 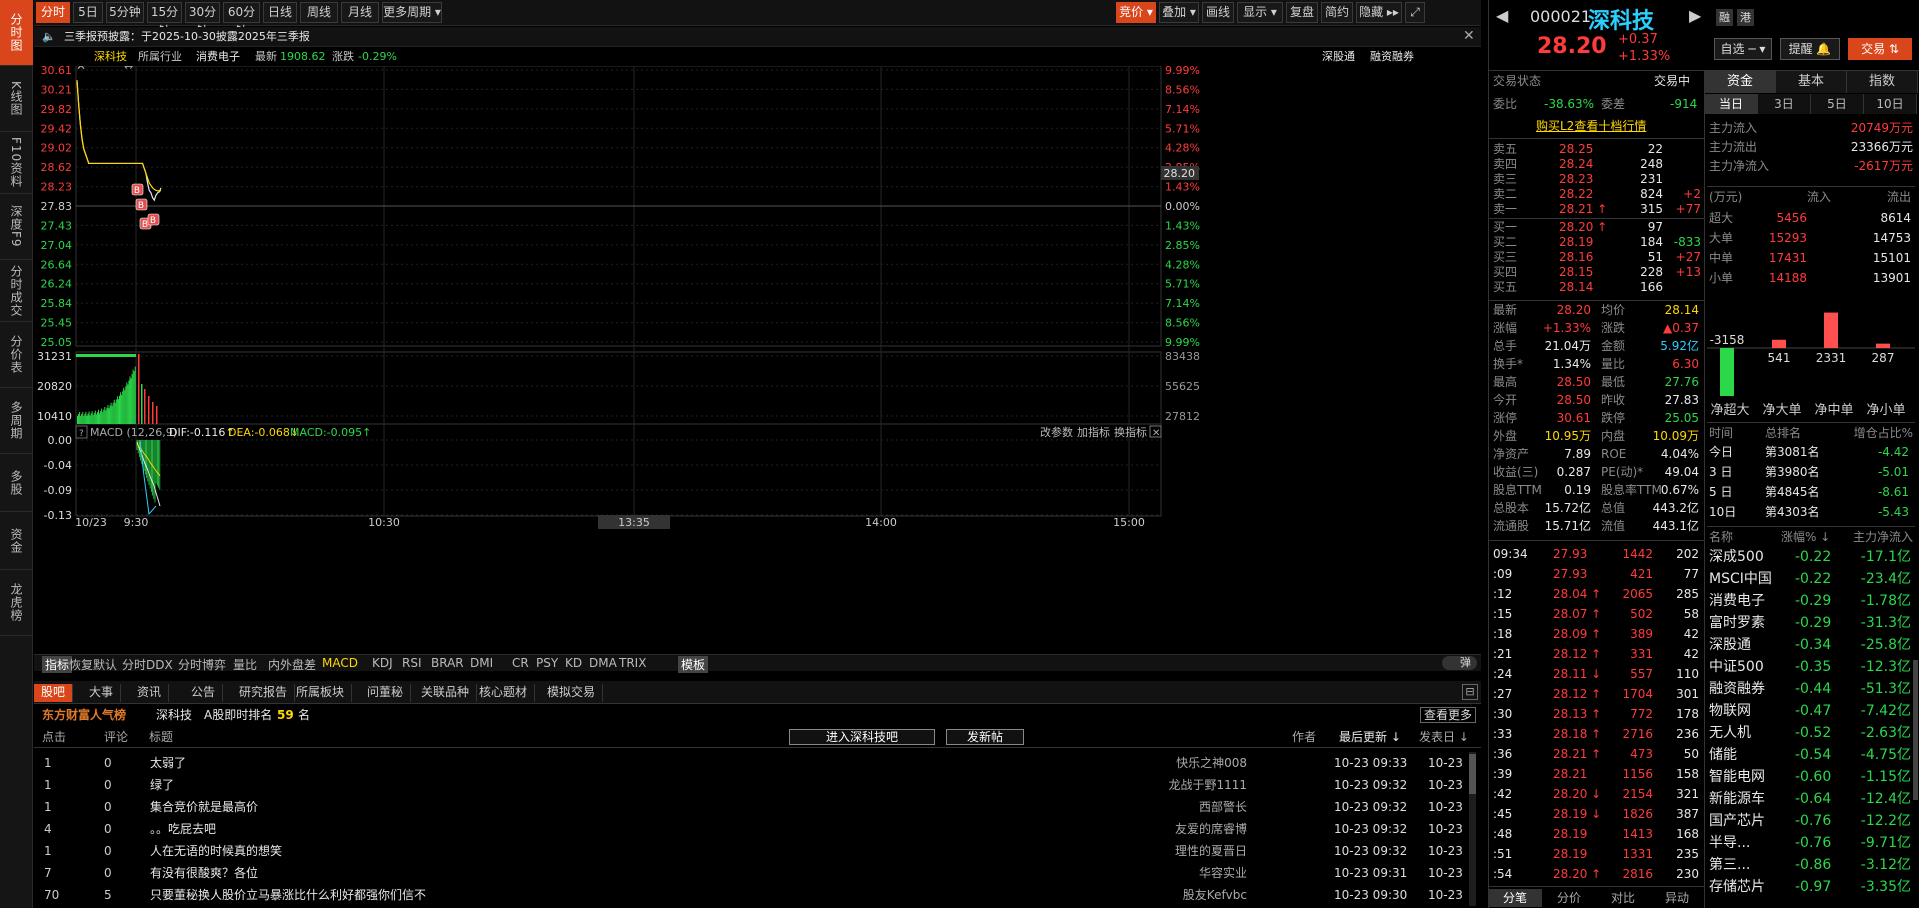 I want to click on period-30min: 30分钟, so click(x=202, y=20).